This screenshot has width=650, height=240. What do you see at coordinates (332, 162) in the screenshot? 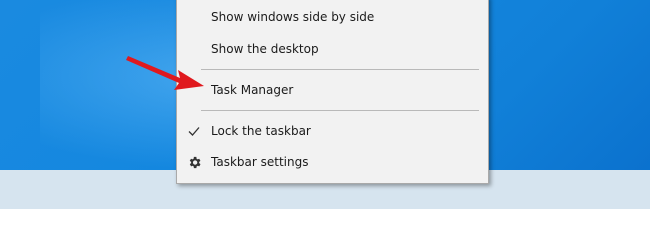
I see `menu-item-taskbar-settings: Taskbar settings` at bounding box center [332, 162].